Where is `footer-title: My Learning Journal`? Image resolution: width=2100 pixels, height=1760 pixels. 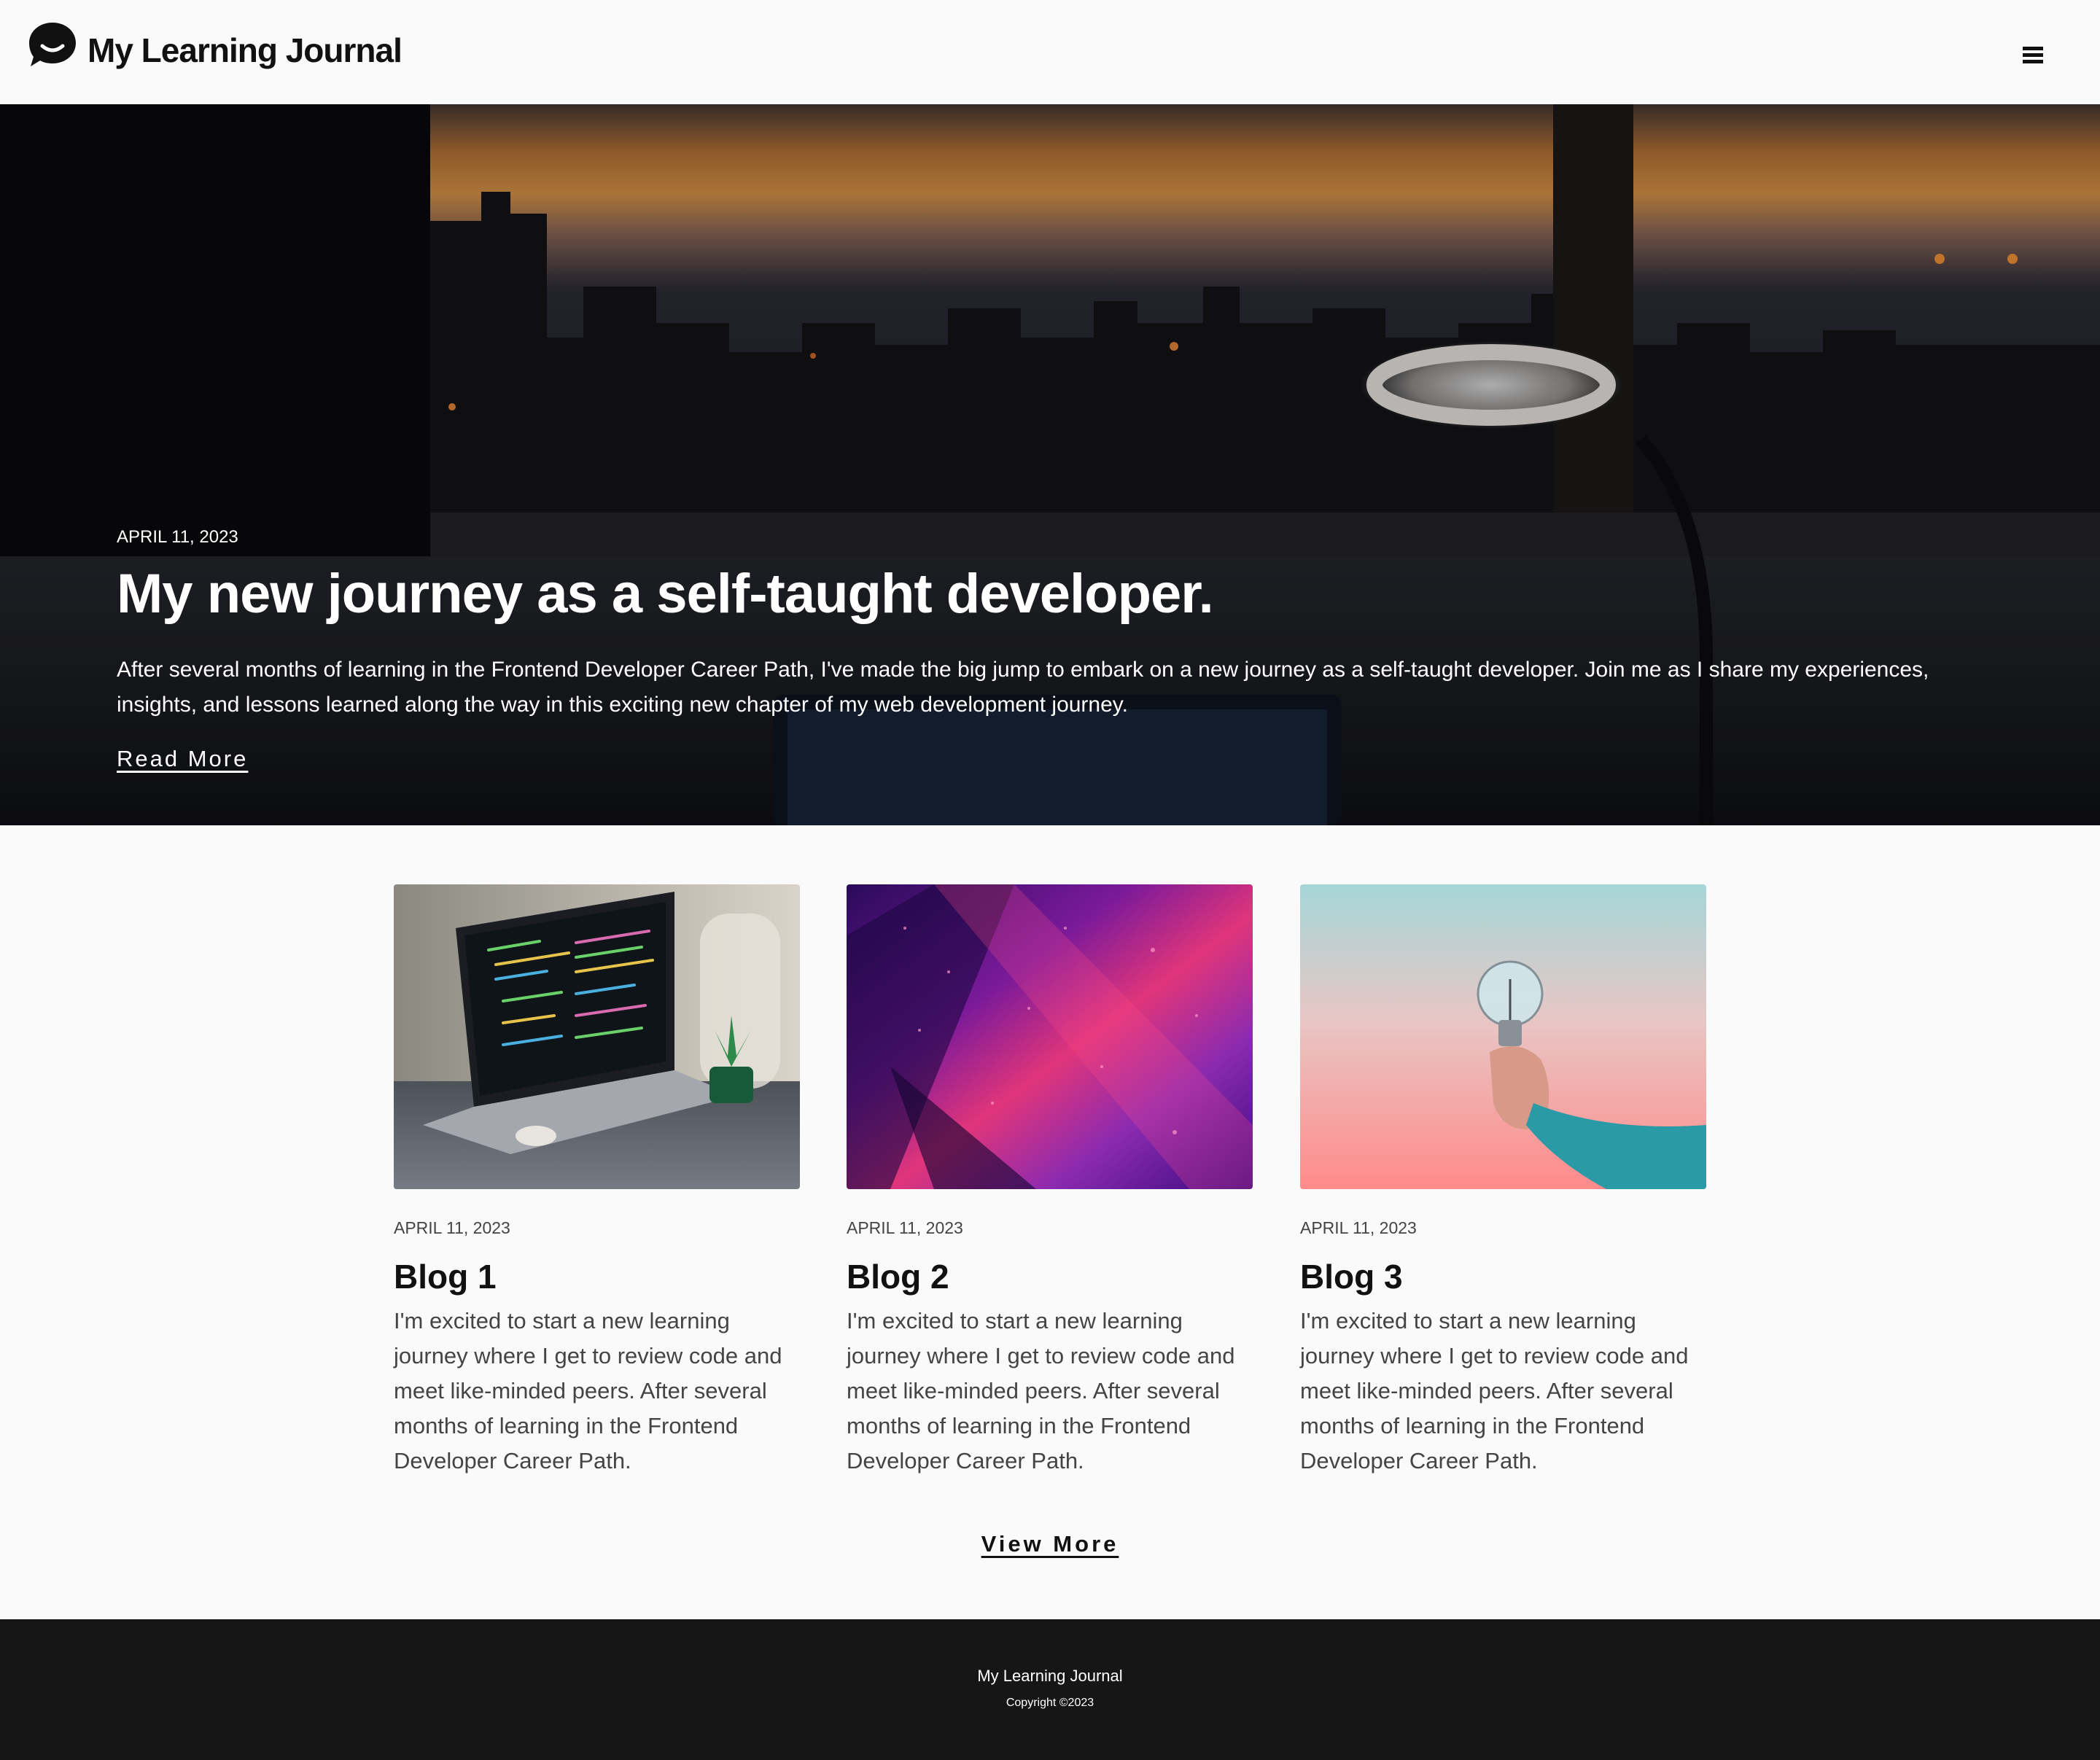 footer-title: My Learning Journal is located at coordinates (1050, 1676).